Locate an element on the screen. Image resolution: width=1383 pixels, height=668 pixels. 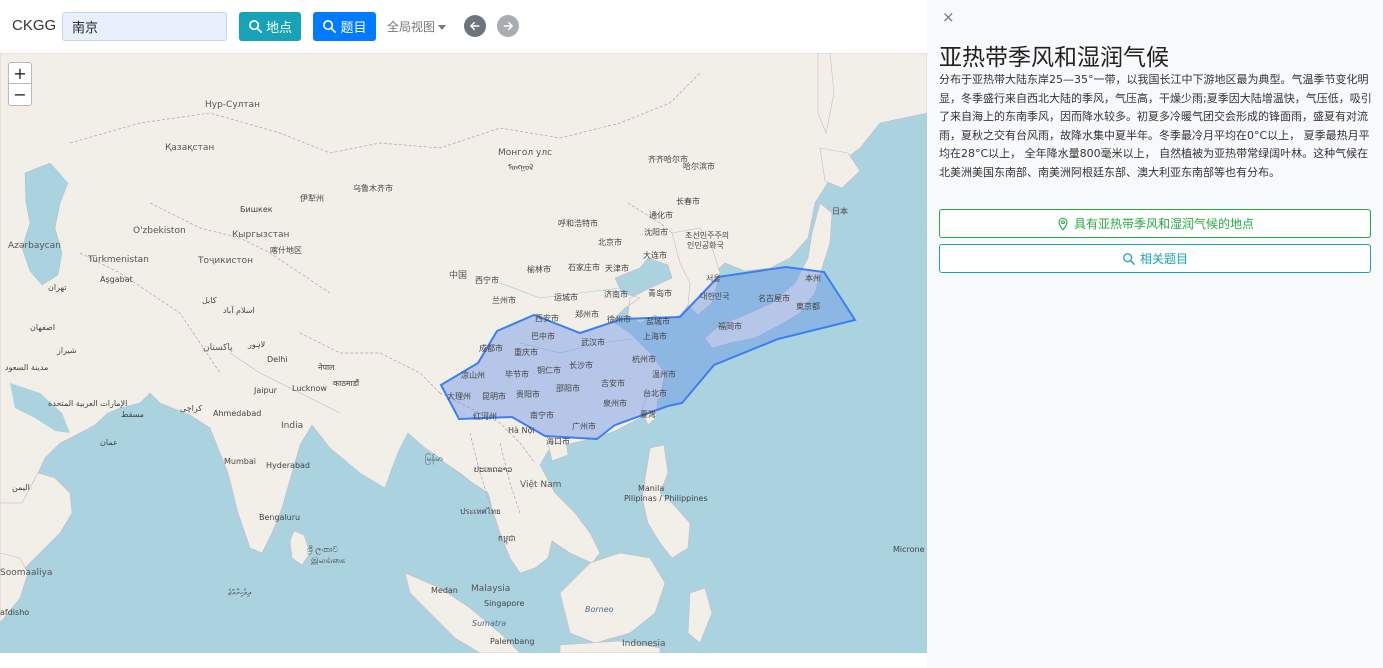
map-label: 泉州市 is located at coordinates (615, 403).